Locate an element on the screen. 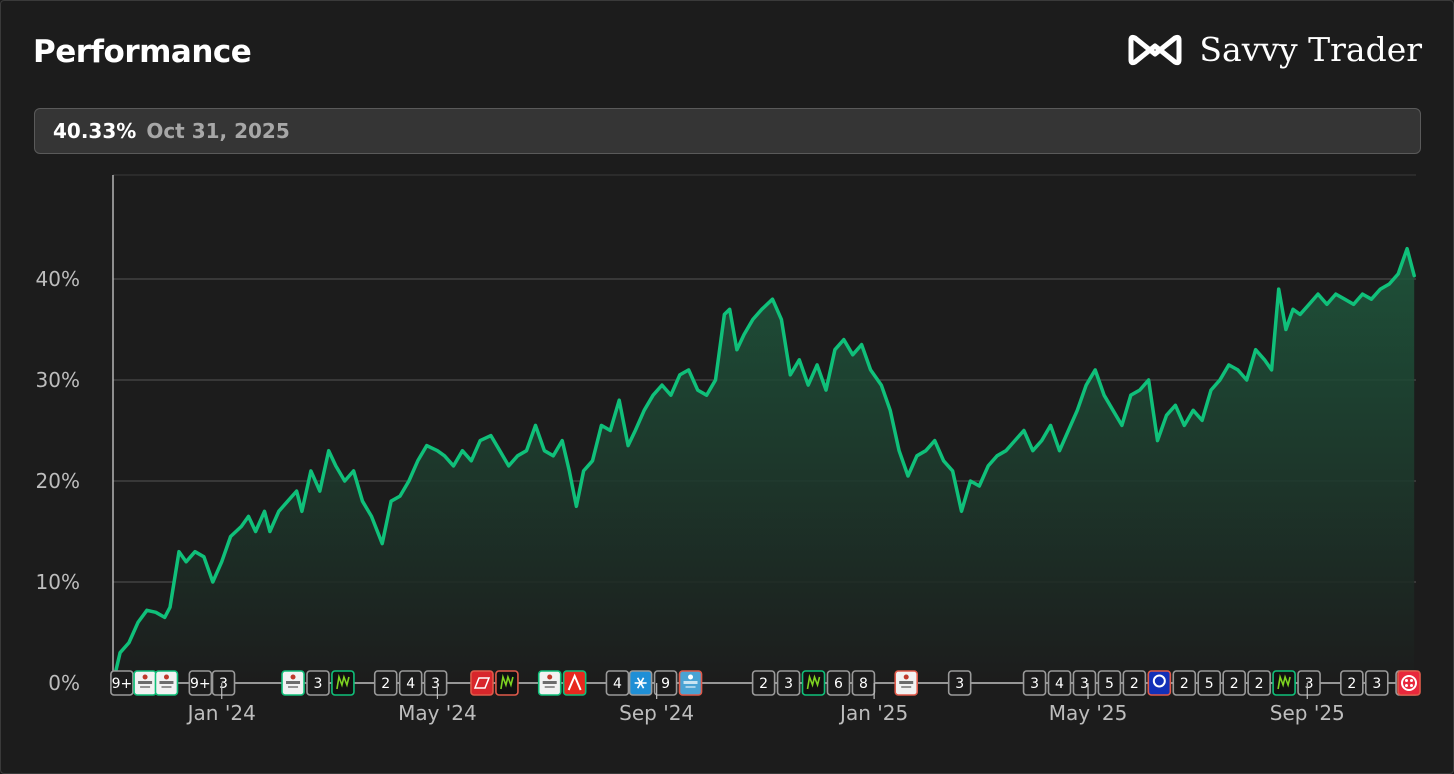 Image resolution: width=1454 pixels, height=774 pixels. event-marker-adp-logo is located at coordinates (482, 683).